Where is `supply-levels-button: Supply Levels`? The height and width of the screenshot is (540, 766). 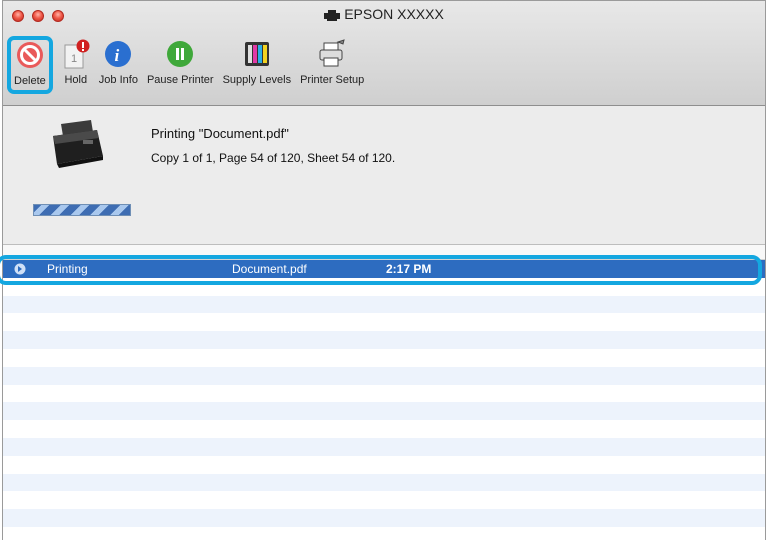 supply-levels-button: Supply Levels is located at coordinates (257, 62).